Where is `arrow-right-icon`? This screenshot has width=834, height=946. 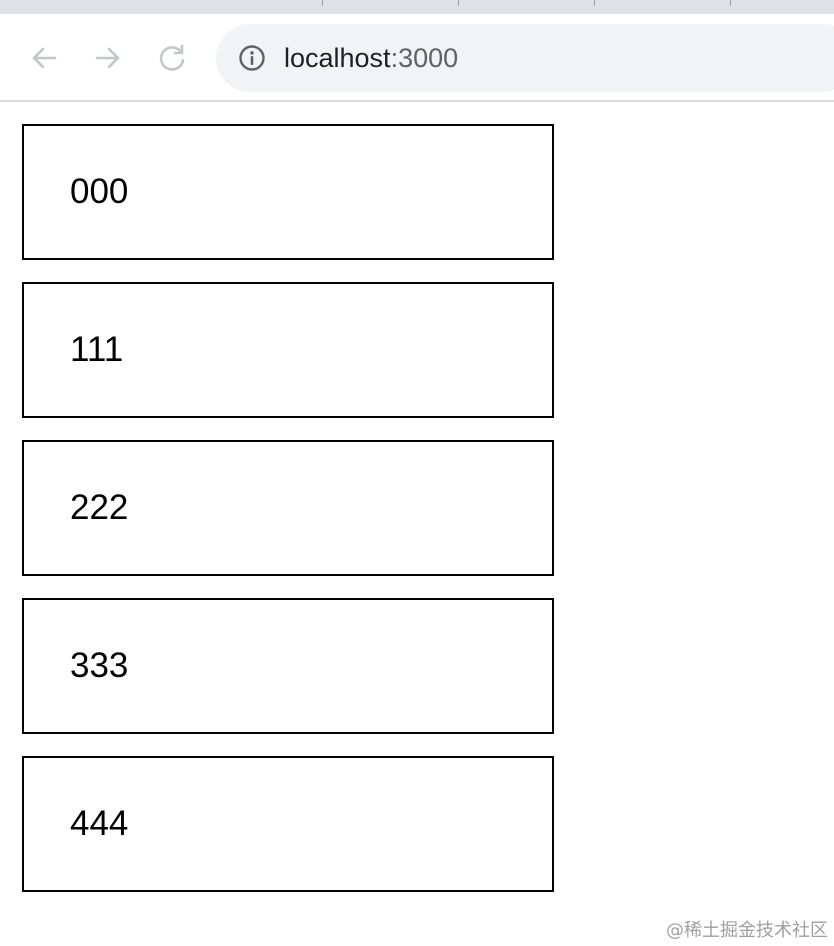 arrow-right-icon is located at coordinates (107, 58).